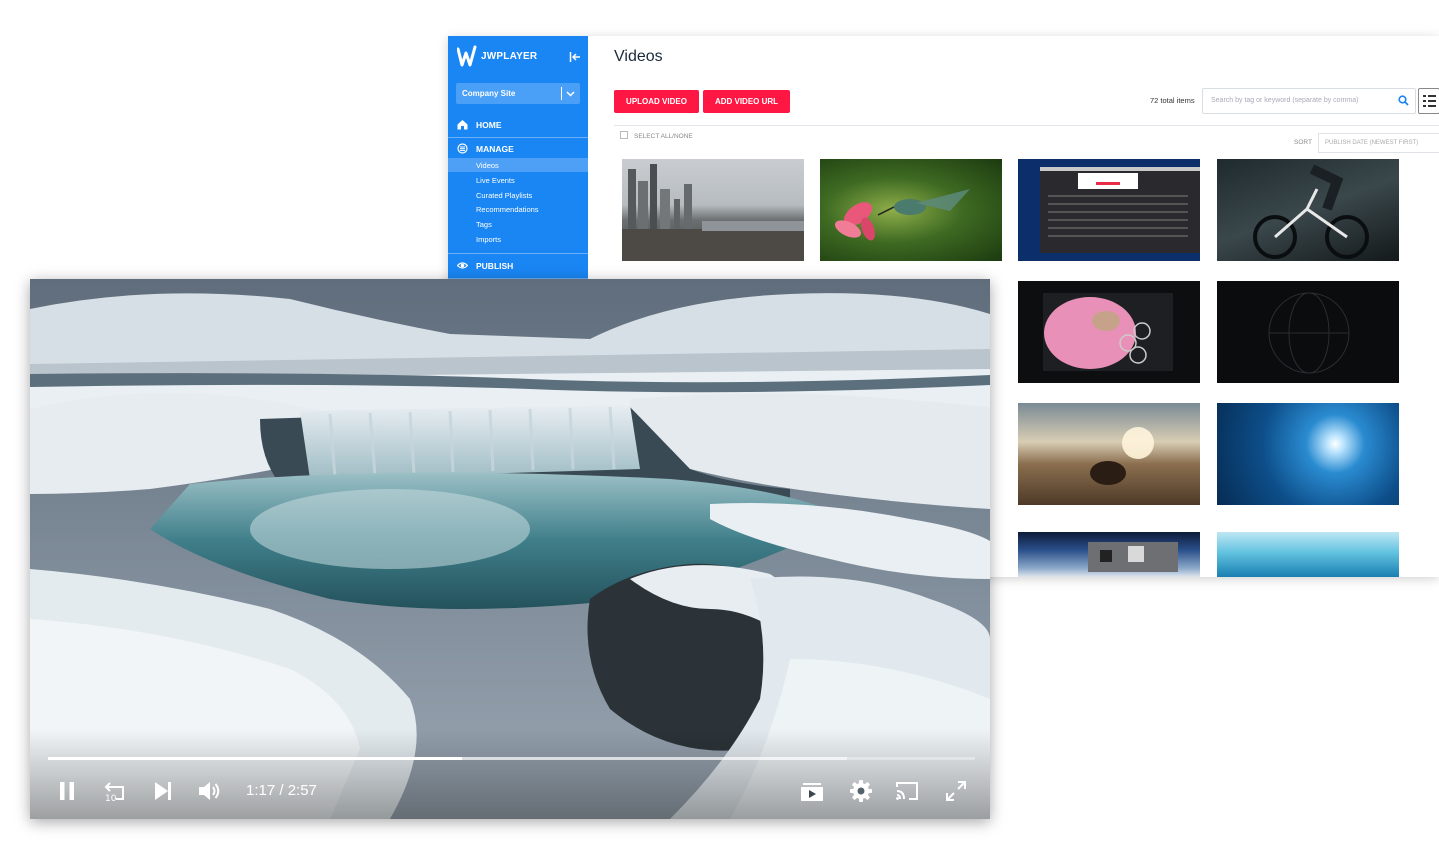 Image resolution: width=1439 pixels, height=844 pixels. What do you see at coordinates (746, 101) in the screenshot?
I see `add-video-url-button: ADD VIDEO URL` at bounding box center [746, 101].